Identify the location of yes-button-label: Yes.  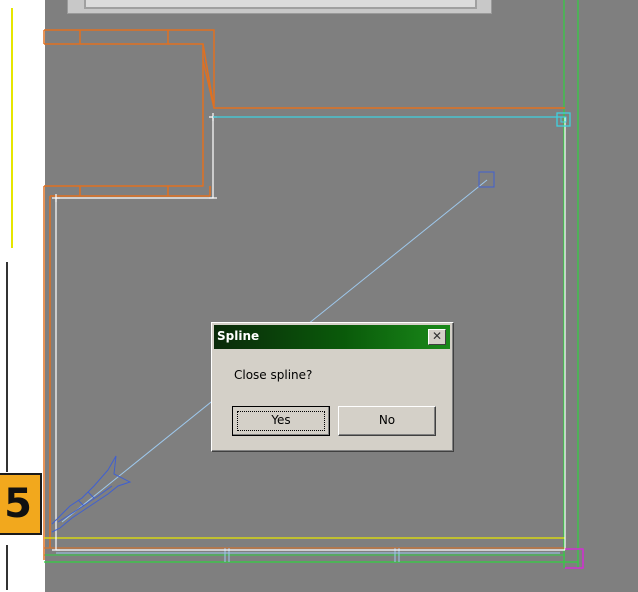
(281, 420).